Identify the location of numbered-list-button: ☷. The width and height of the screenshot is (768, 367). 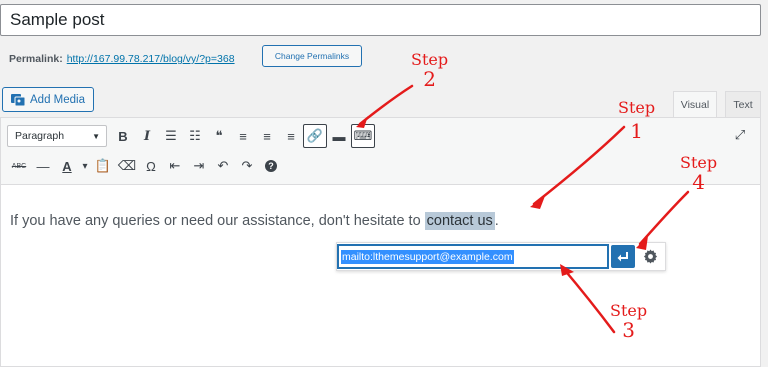
(195, 136).